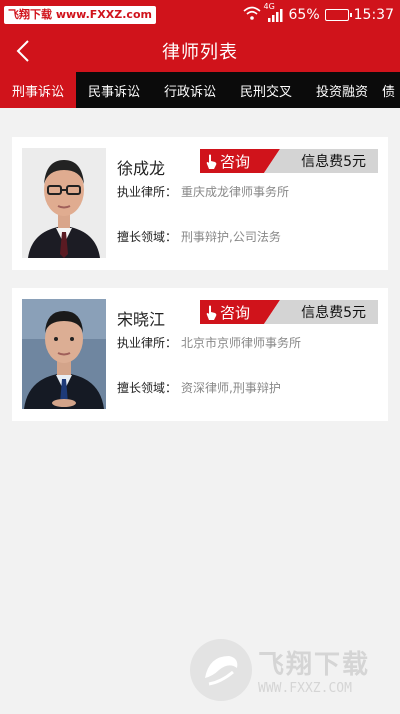  Describe the element at coordinates (269, 6) in the screenshot. I see `network-type: 4G` at that location.